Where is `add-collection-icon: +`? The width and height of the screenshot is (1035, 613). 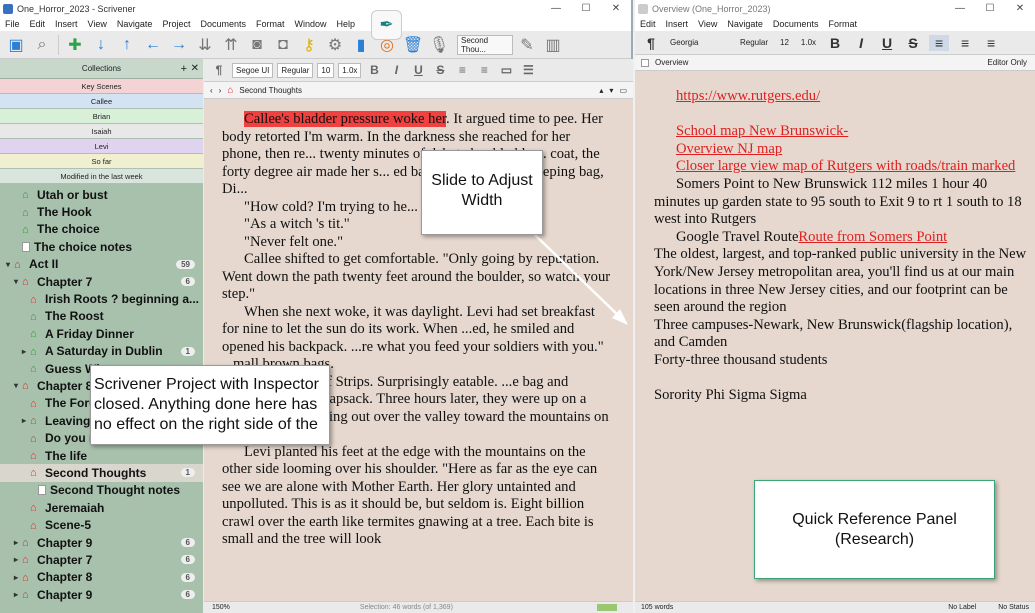
add-collection-icon: + is located at coordinates (184, 69).